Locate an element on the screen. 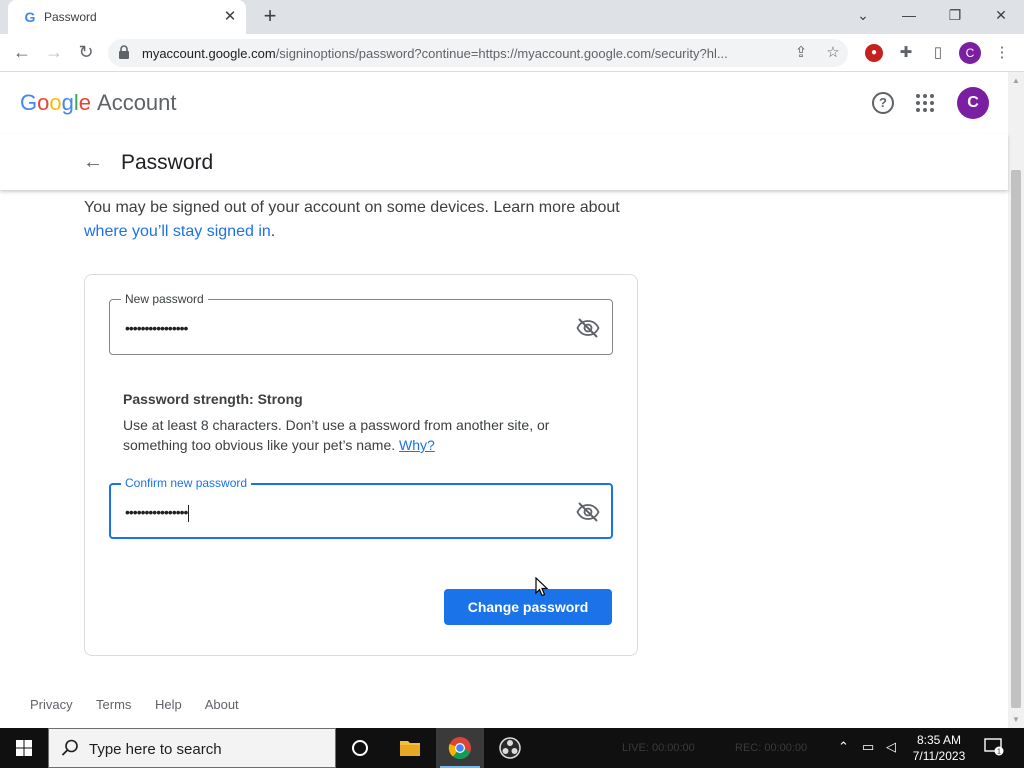  cortana-icon is located at coordinates (360, 748).